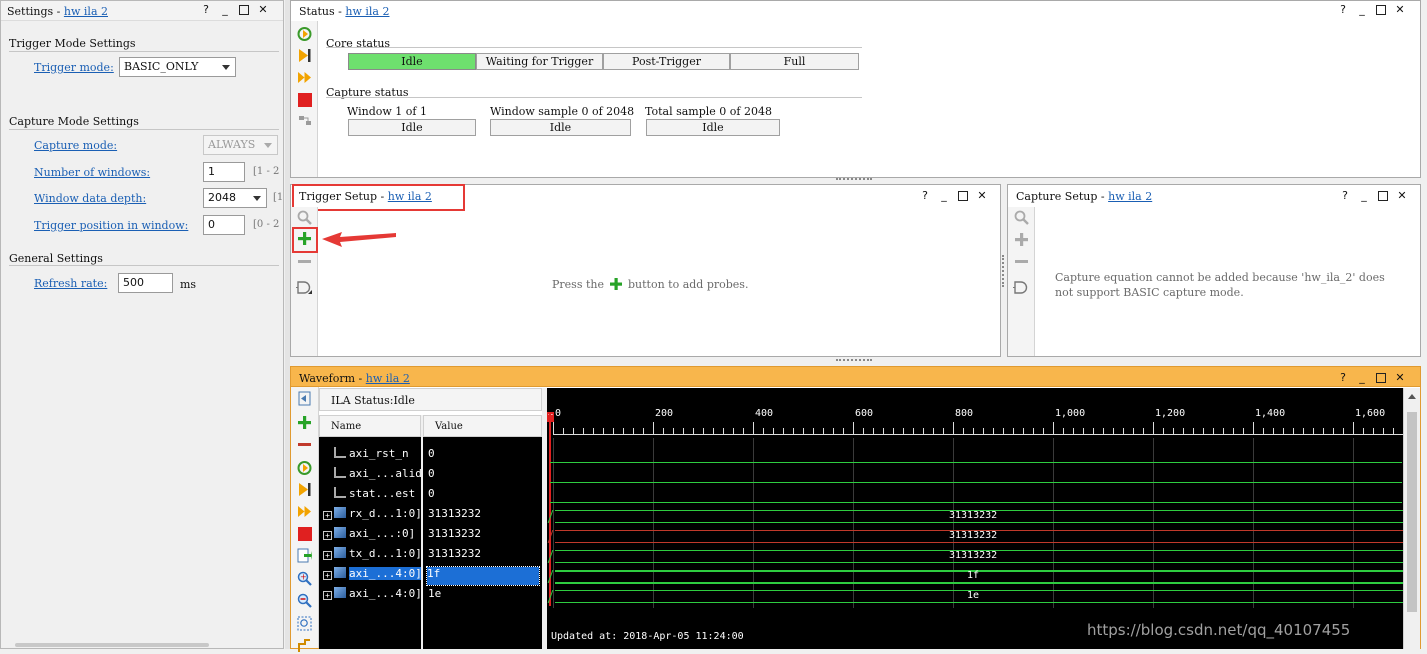 Image resolution: width=1427 pixels, height=654 pixels. I want to click on waveform-device-link: hw ila 2, so click(388, 378).